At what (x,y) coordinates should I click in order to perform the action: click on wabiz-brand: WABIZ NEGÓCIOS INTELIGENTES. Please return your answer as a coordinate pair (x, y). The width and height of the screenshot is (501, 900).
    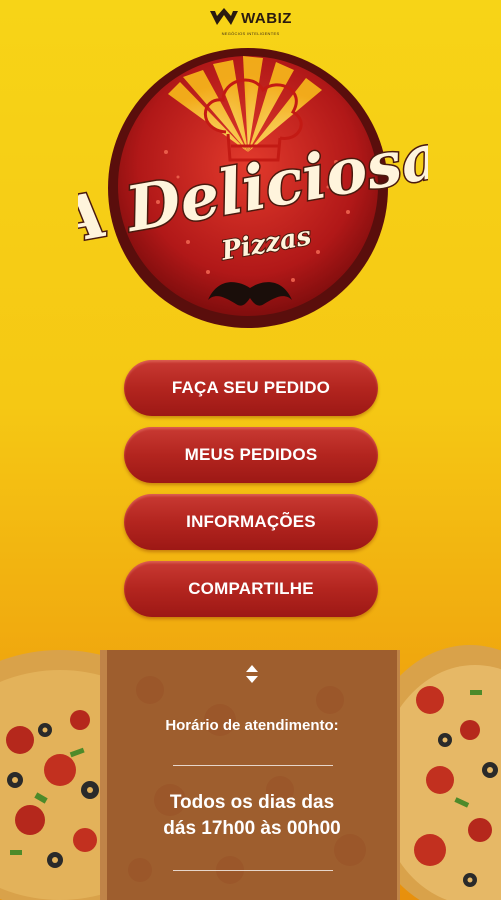
    Looking at the image, I should click on (250, 22).